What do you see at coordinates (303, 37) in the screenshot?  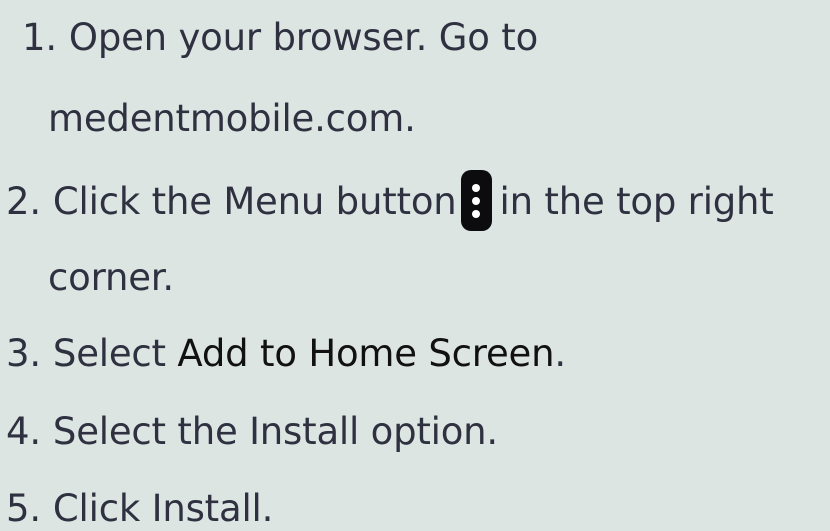 I see `step-text: Open your browser. Go to` at bounding box center [303, 37].